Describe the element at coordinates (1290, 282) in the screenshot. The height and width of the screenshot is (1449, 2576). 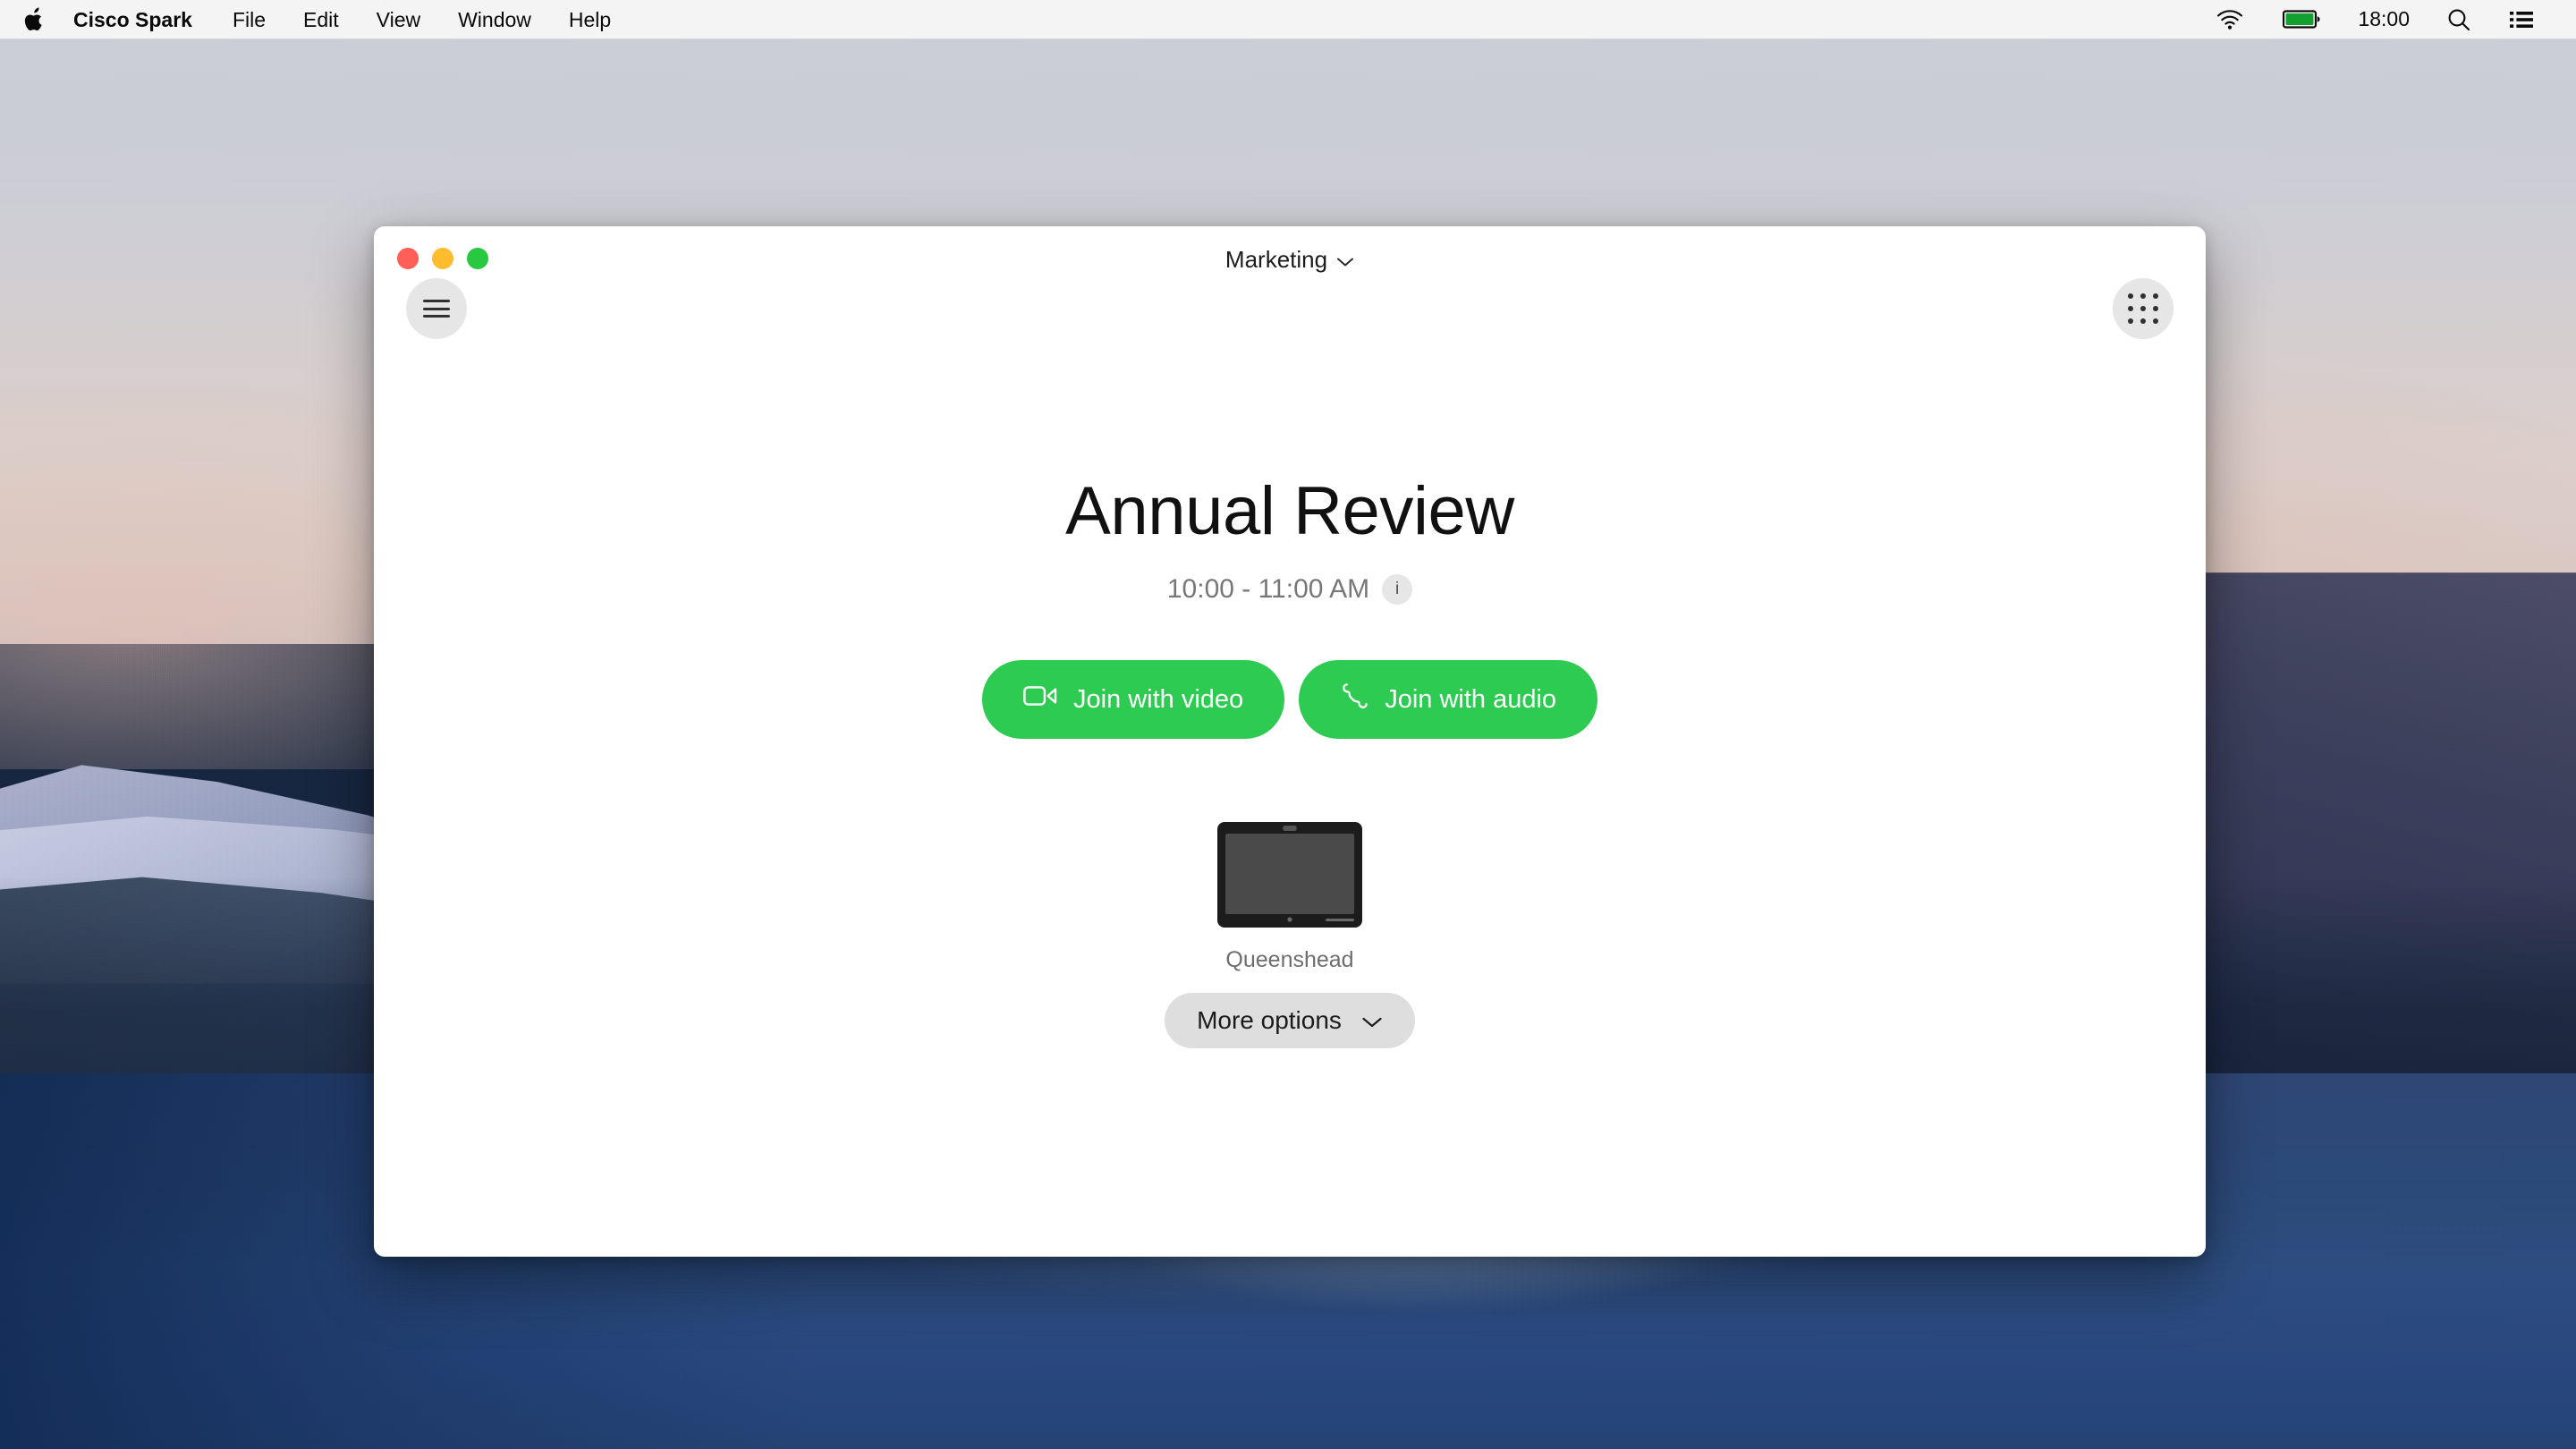
I see `window-titlebar: Marketing` at that location.